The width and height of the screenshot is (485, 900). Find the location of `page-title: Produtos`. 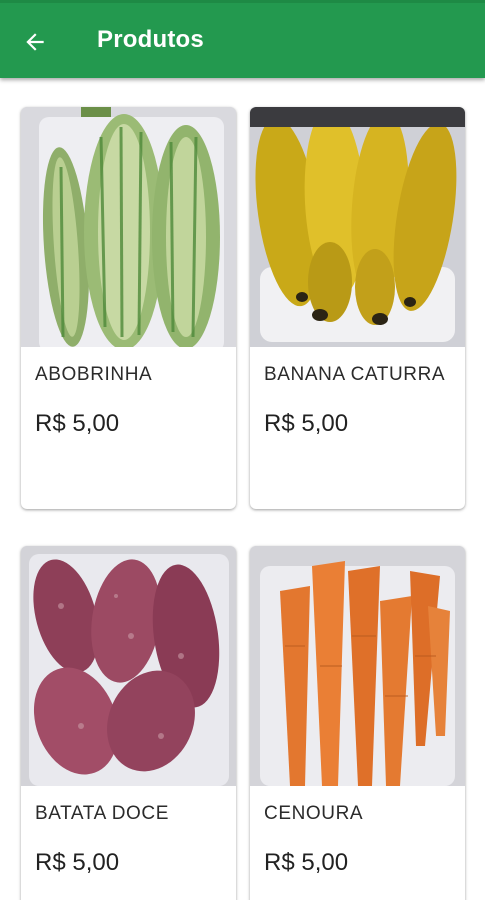

page-title: Produtos is located at coordinates (150, 39).